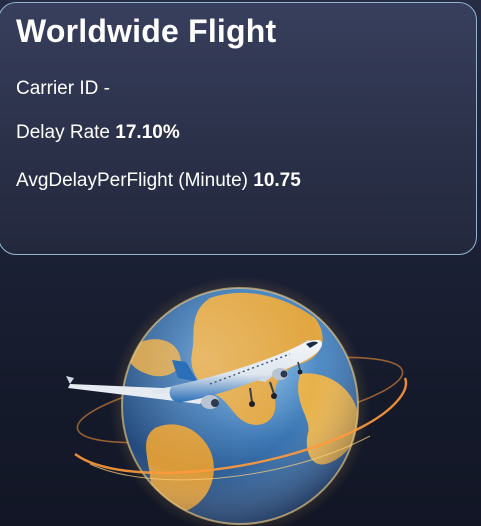 The width and height of the screenshot is (481, 526). What do you see at coordinates (277, 180) in the screenshot?
I see `avg-delay-value: 10.75` at bounding box center [277, 180].